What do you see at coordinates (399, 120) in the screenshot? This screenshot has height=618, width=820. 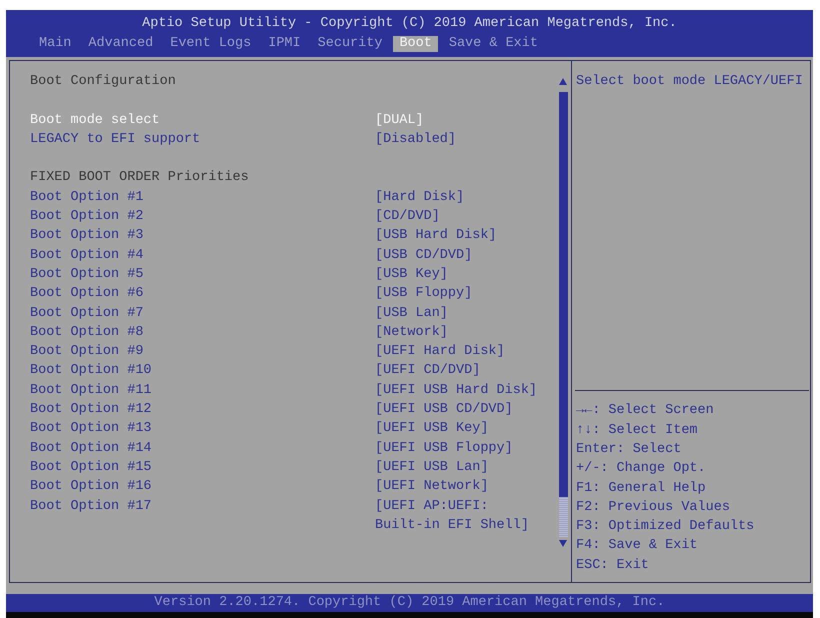 I see `setting-value: [DUAL]` at bounding box center [399, 120].